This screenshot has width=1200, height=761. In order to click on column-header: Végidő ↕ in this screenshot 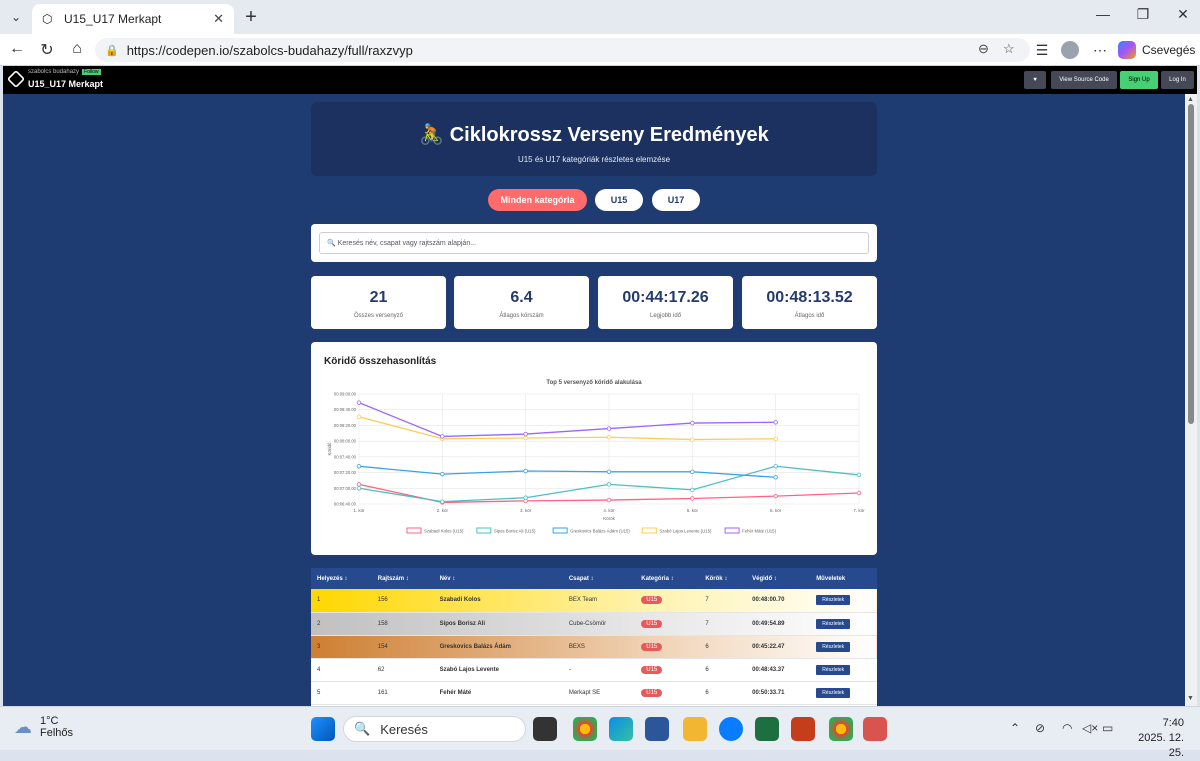, I will do `click(778, 578)`.